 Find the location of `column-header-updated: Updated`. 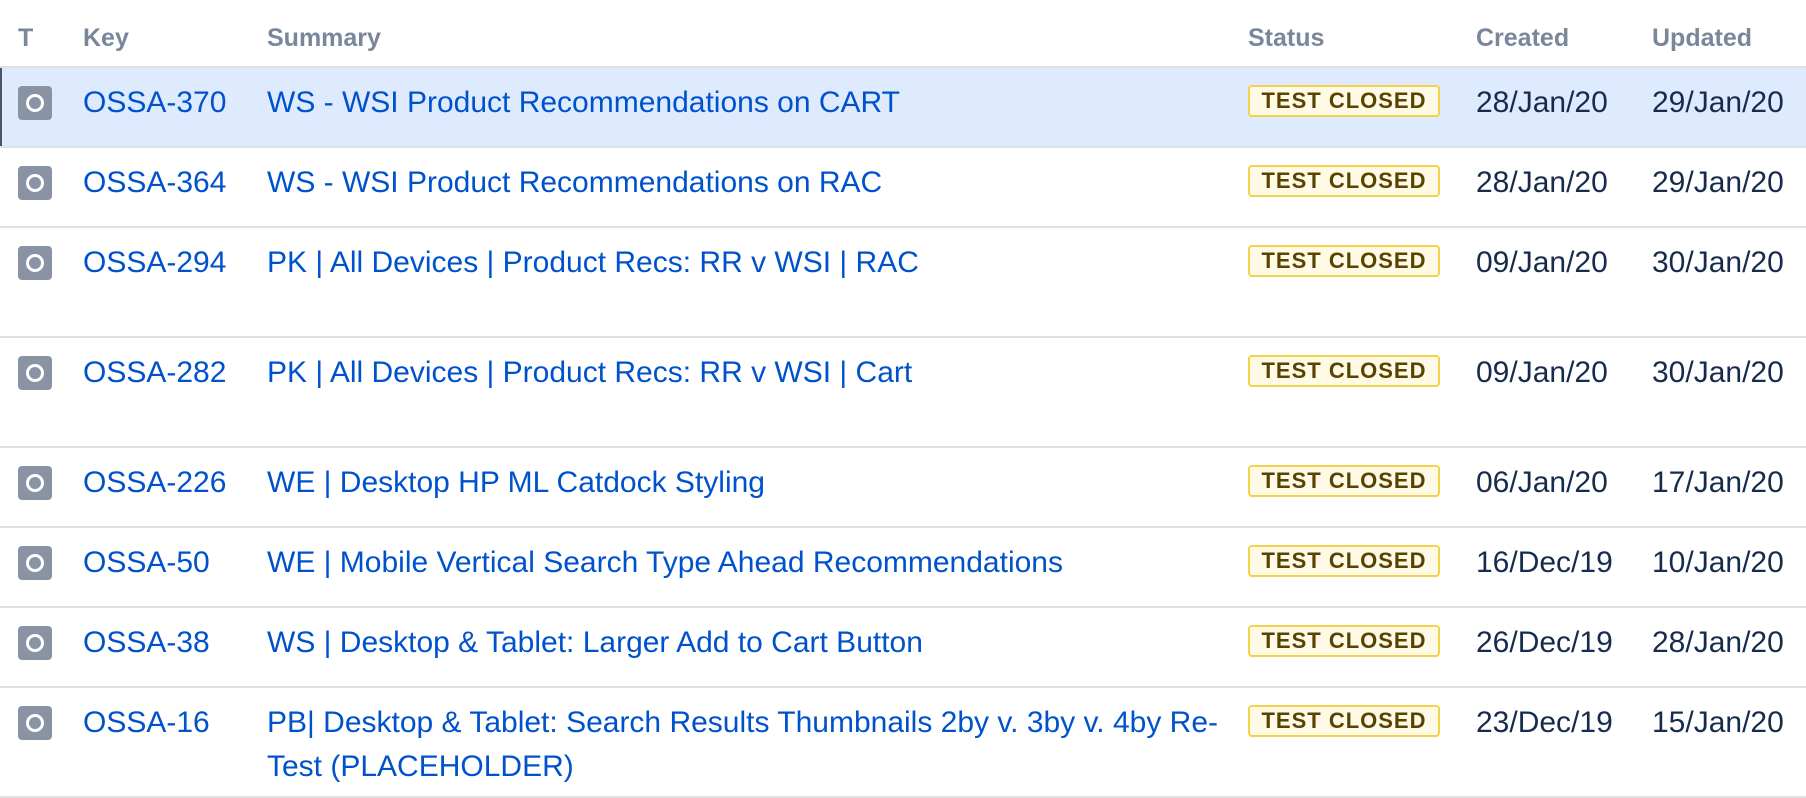

column-header-updated: Updated is located at coordinates (1702, 38).